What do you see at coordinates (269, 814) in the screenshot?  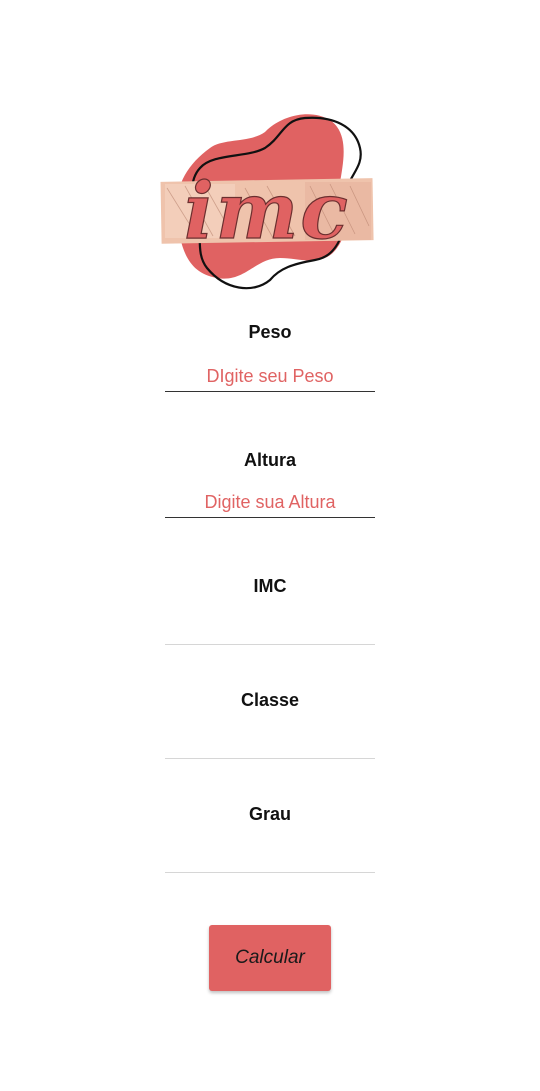 I see `grau-label: Grau` at bounding box center [269, 814].